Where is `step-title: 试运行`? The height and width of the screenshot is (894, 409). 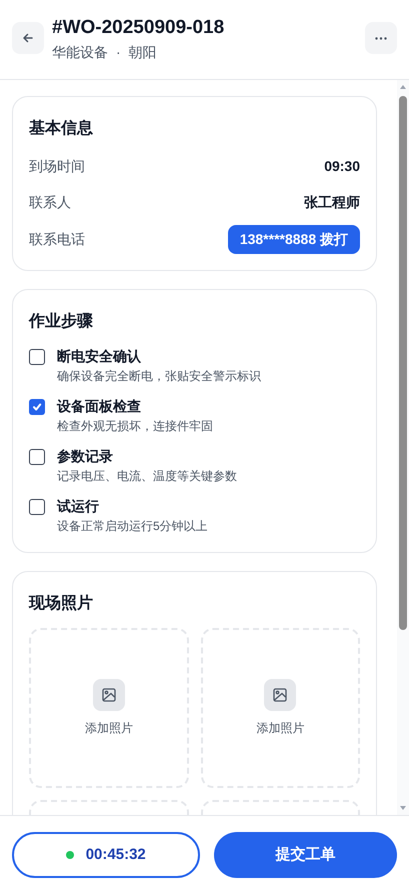
step-title: 试运行 is located at coordinates (78, 506).